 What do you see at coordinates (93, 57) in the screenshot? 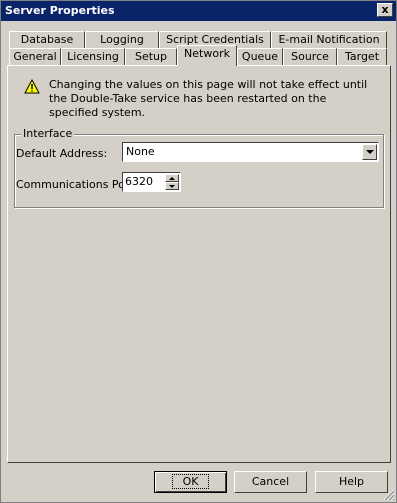
I see `tab-licensing: Licensing` at bounding box center [93, 57].